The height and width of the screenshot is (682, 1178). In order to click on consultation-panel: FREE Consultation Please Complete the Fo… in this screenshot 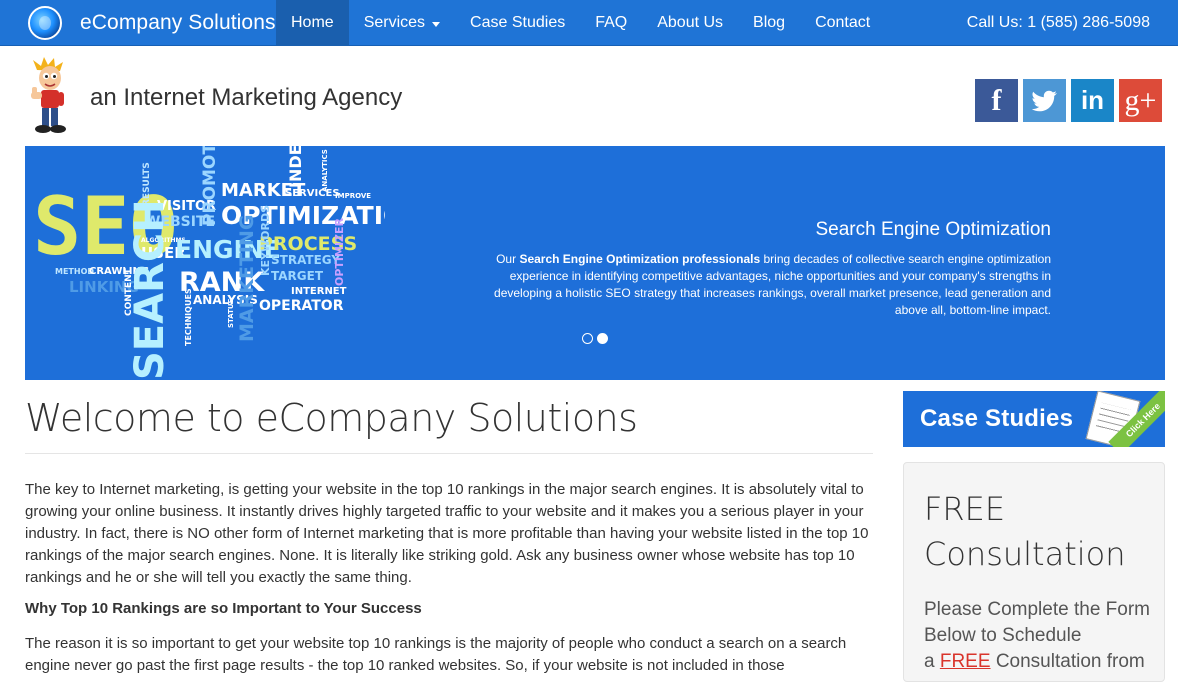, I will do `click(1034, 572)`.